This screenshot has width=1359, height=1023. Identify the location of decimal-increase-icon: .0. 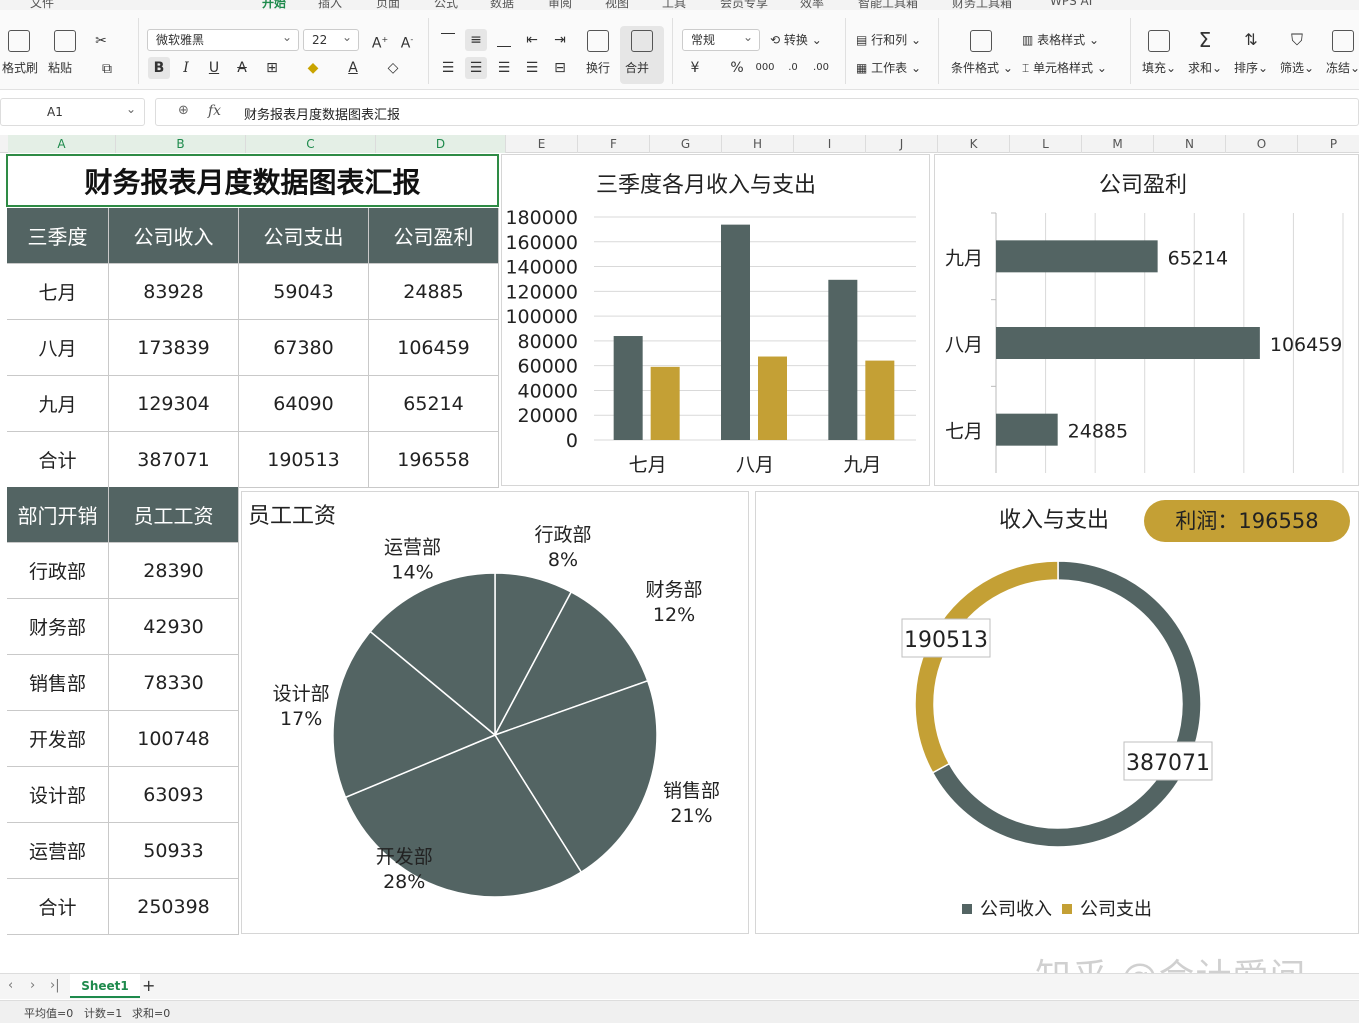
(793, 68).